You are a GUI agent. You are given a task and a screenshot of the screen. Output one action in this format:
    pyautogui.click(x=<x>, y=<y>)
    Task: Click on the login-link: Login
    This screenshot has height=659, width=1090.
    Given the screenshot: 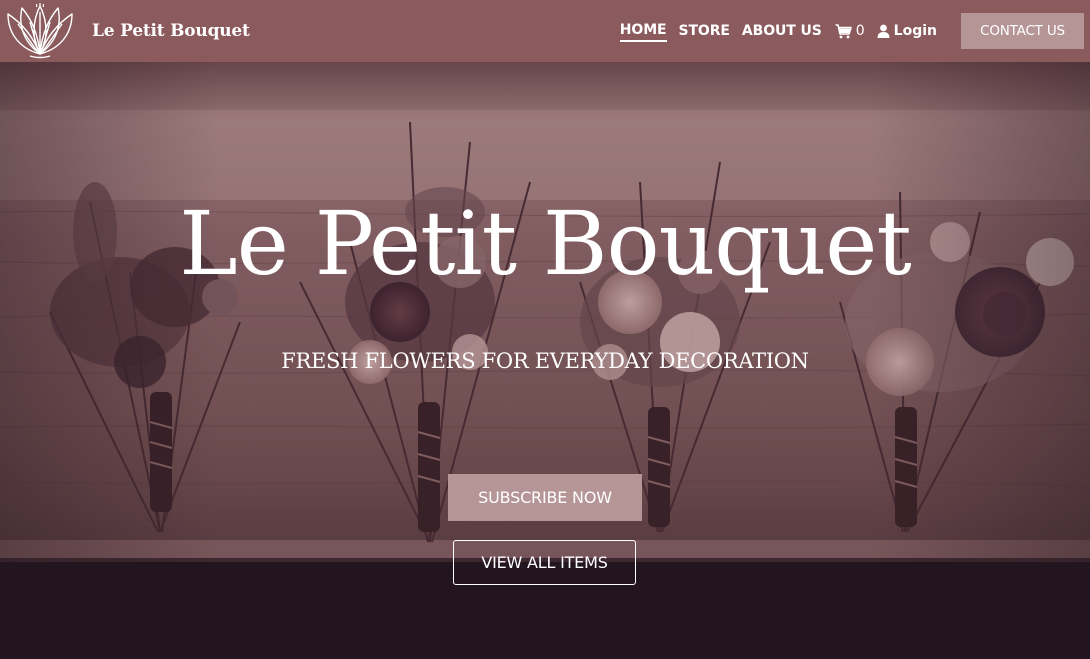 What is the action you would take?
    pyautogui.click(x=907, y=31)
    